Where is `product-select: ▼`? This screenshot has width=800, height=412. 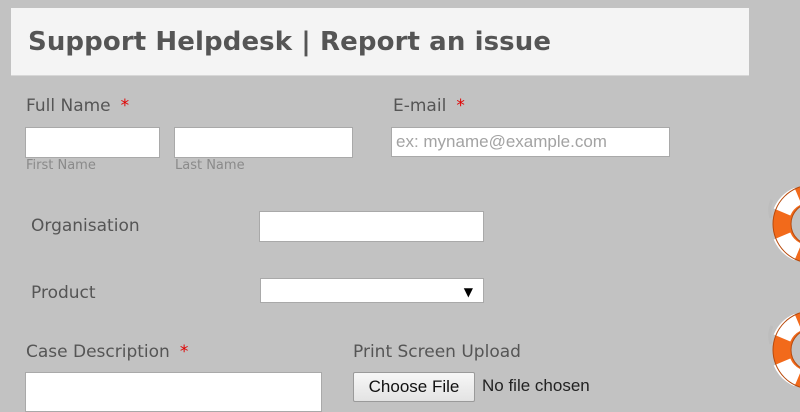
product-select: ▼ is located at coordinates (372, 290).